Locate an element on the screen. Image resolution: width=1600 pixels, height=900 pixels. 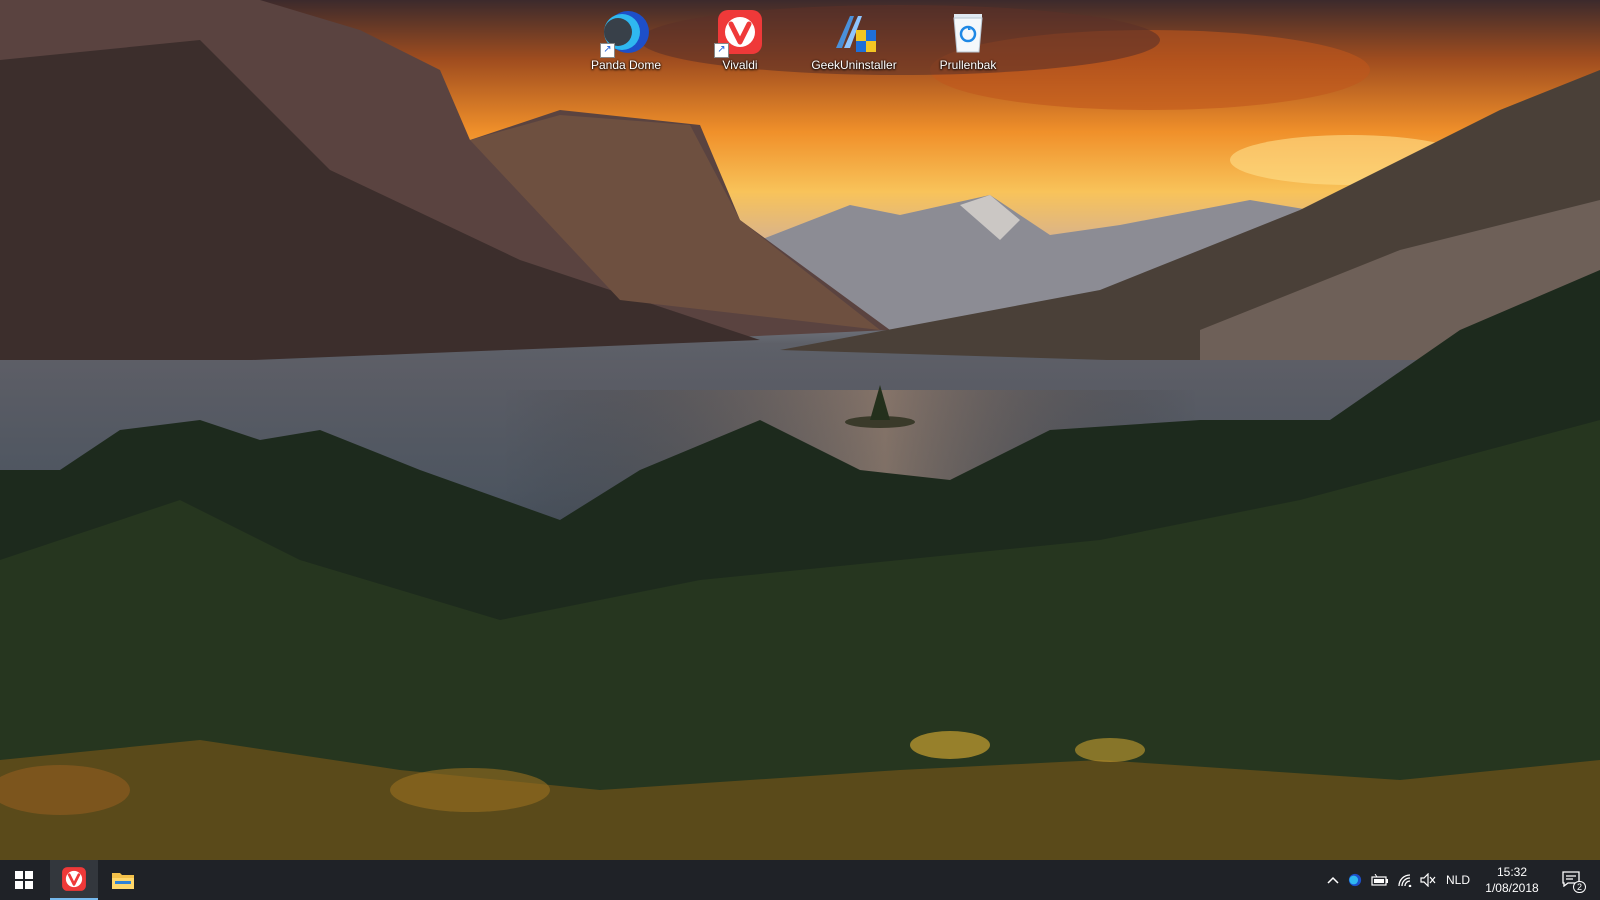
desktop-icon-geekuninstaller: GeekUninstaller is located at coordinates (854, 42).